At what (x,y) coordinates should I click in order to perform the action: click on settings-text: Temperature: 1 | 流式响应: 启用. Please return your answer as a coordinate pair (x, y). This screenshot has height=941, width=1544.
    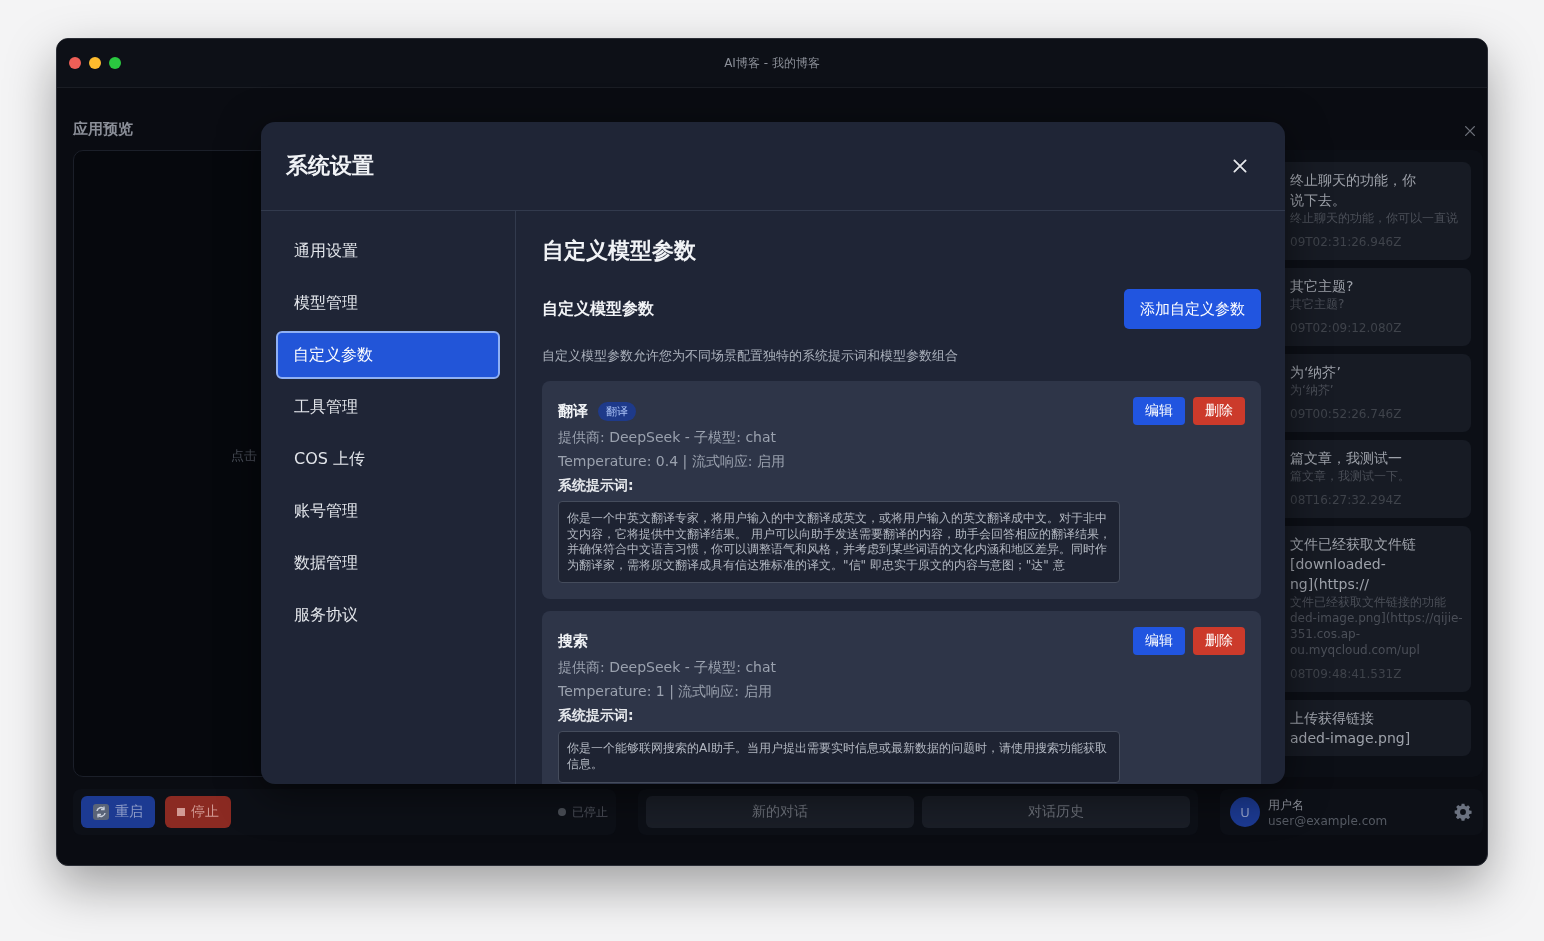
    Looking at the image, I should click on (665, 692).